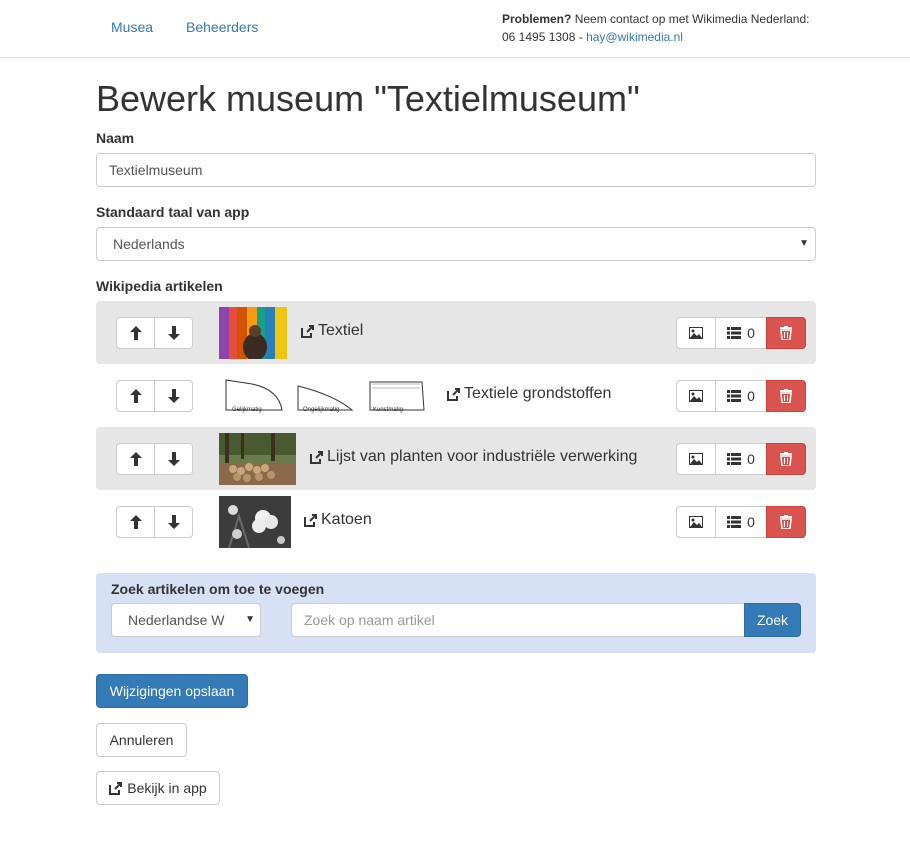 This screenshot has height=862, width=910. What do you see at coordinates (690, 19) in the screenshot?
I see `contact-text: Neem contact op met Wikimedia Nederland:` at bounding box center [690, 19].